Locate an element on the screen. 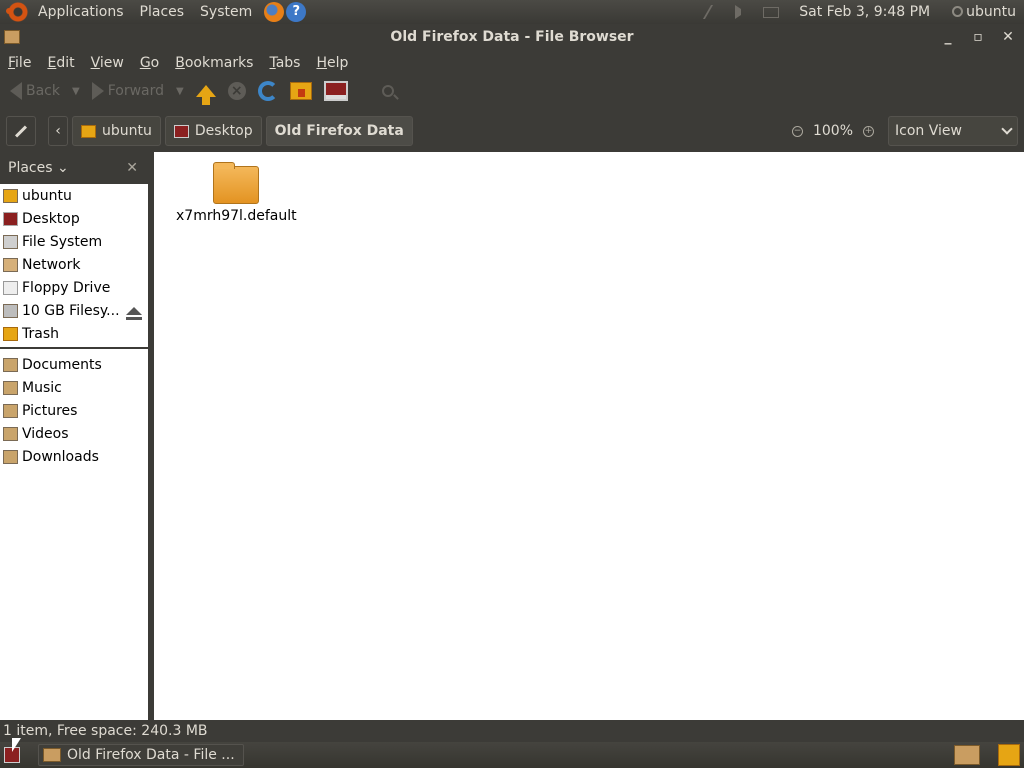 This screenshot has height=768, width=1024. view-mode-select: Icon View is located at coordinates (953, 131).